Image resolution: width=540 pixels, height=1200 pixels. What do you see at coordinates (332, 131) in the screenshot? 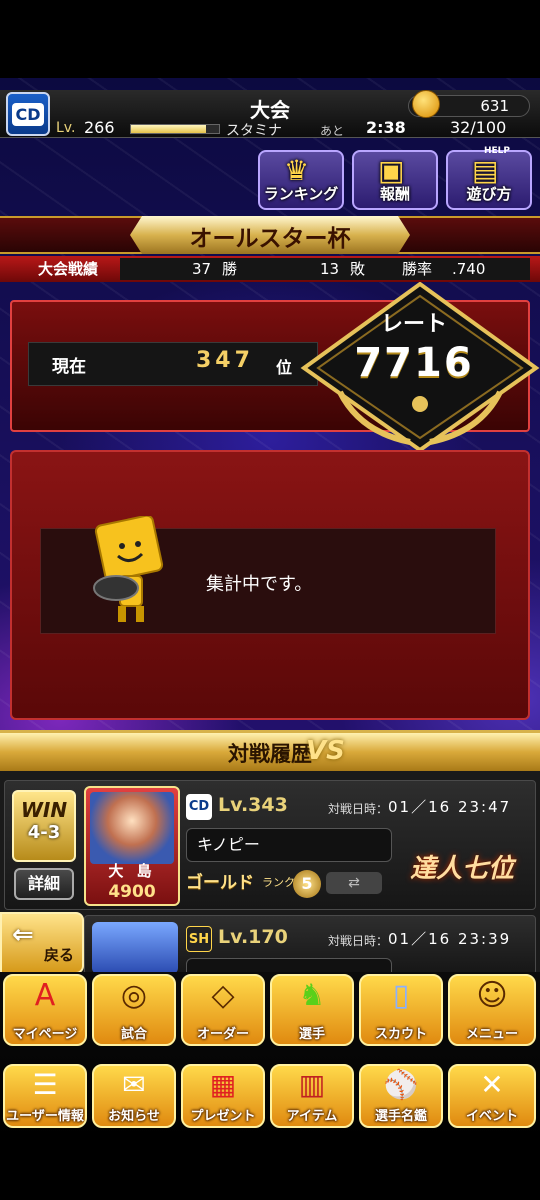
I see `remaining-label: あと` at bounding box center [332, 131].